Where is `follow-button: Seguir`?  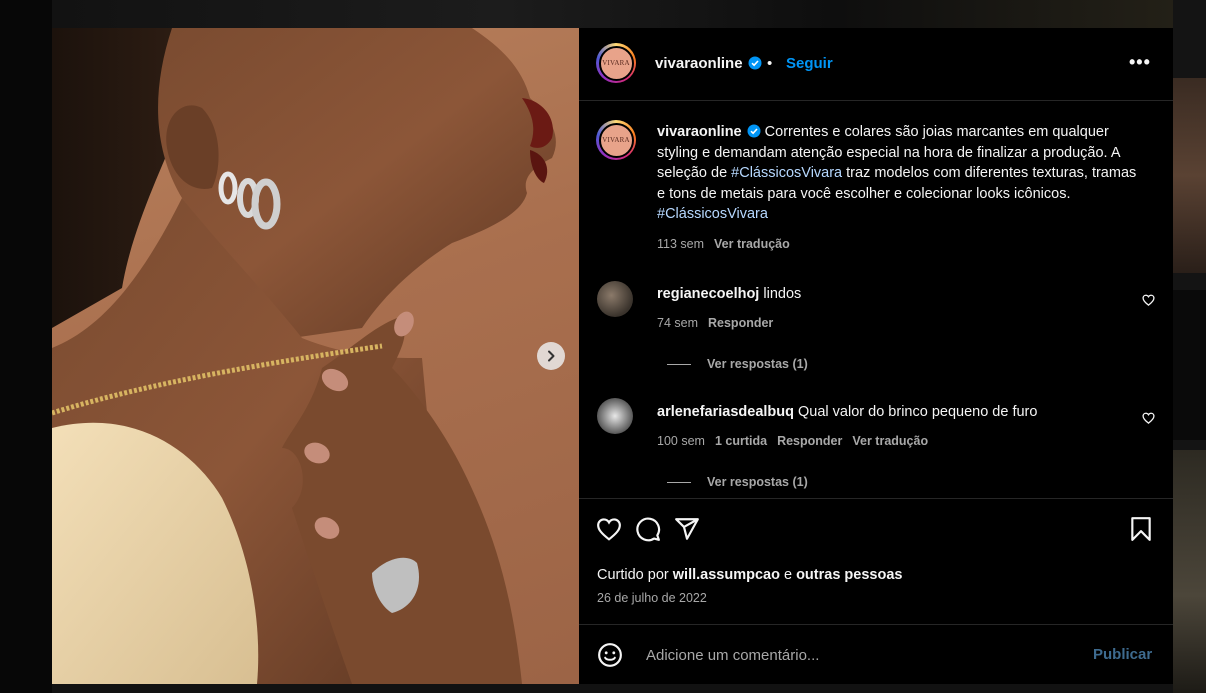
follow-button: Seguir is located at coordinates (809, 63).